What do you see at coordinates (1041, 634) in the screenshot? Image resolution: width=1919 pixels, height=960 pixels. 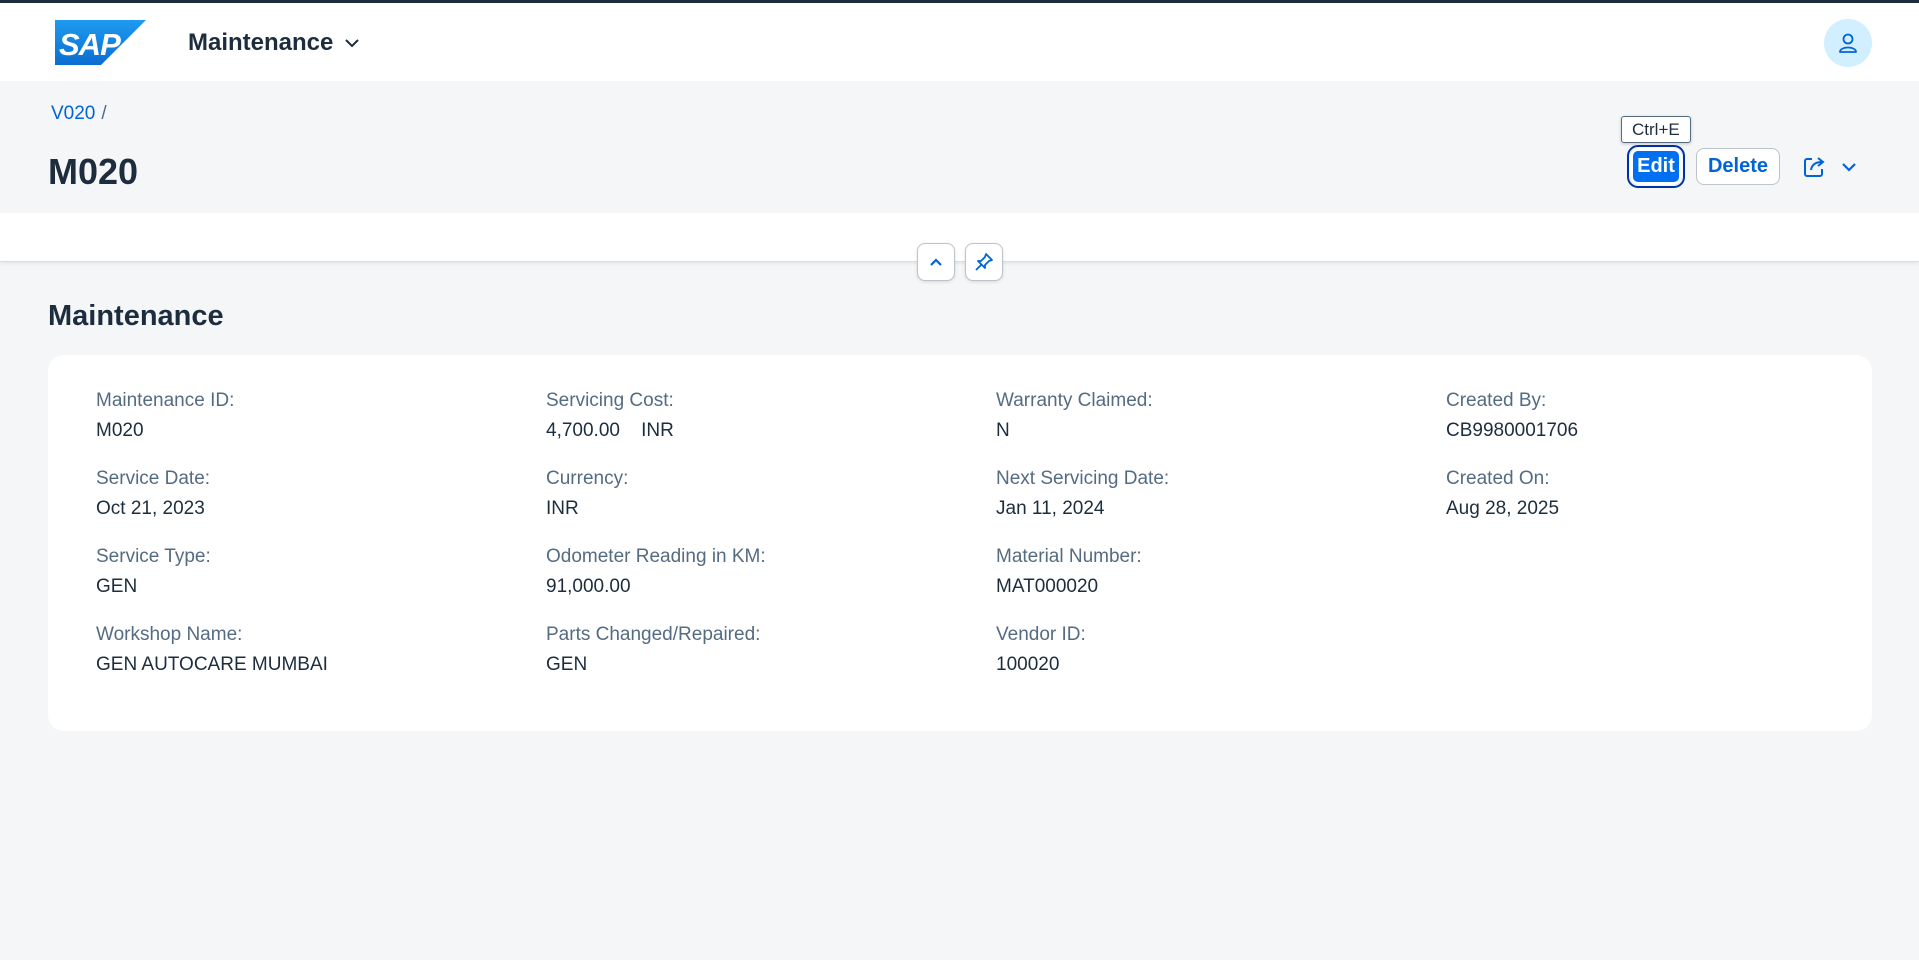 I see `field-label: Vendor ID:` at bounding box center [1041, 634].